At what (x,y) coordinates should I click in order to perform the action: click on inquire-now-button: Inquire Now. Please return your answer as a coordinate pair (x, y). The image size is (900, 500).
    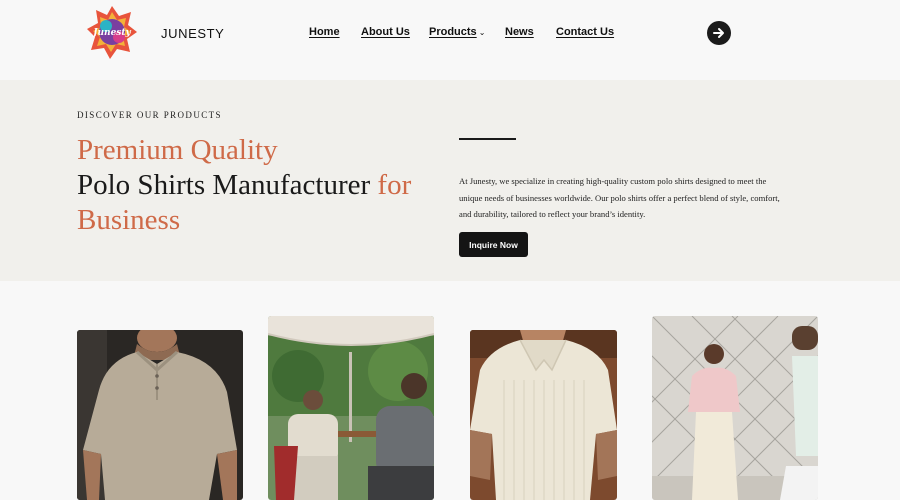
    Looking at the image, I should click on (493, 244).